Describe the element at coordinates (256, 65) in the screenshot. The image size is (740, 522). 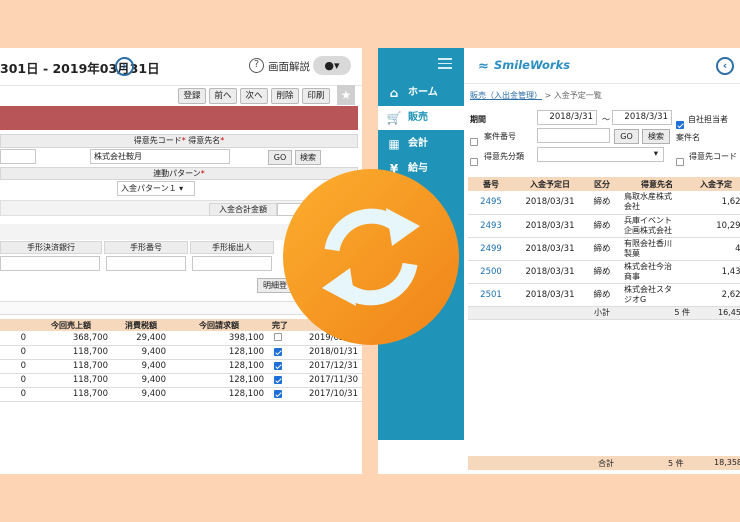
I see `help-icon: ?` at that location.